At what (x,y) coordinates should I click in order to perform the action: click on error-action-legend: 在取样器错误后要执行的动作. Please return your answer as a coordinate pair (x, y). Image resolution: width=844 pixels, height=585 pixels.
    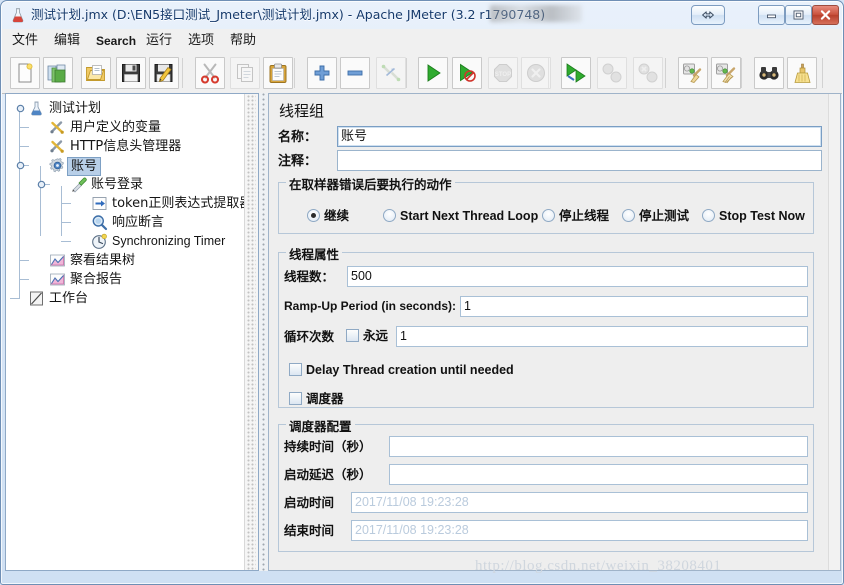
    Looking at the image, I should click on (370, 183).